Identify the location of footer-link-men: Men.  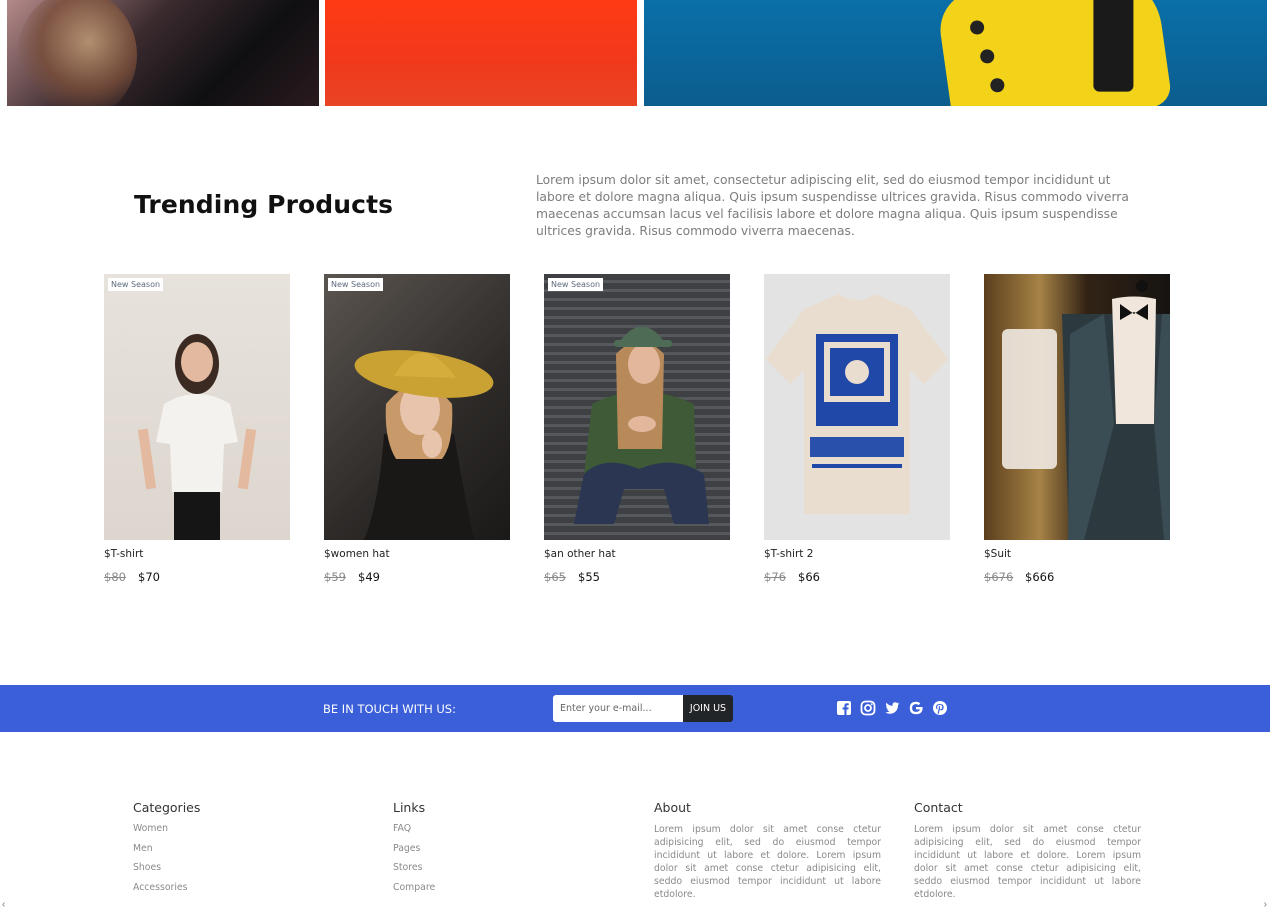
(248, 853).